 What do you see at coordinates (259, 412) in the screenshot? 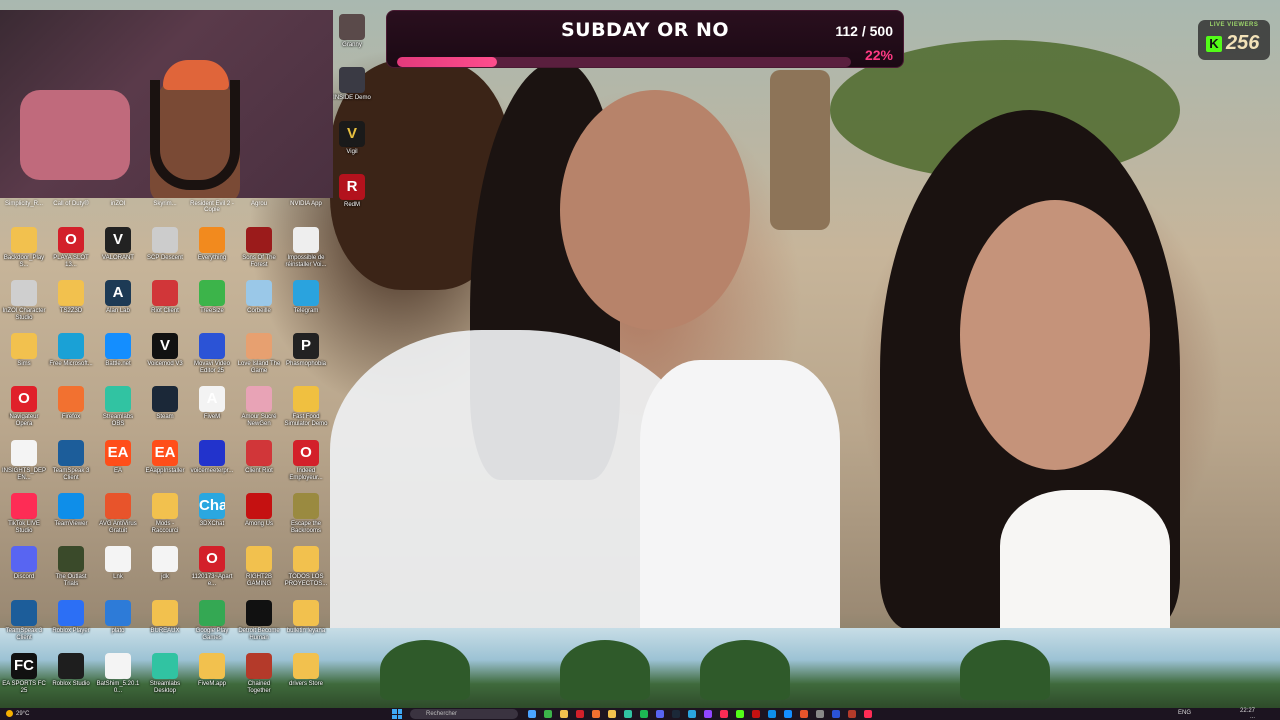
I see `desktop-icon: Amour Sucré NewGen` at bounding box center [259, 412].